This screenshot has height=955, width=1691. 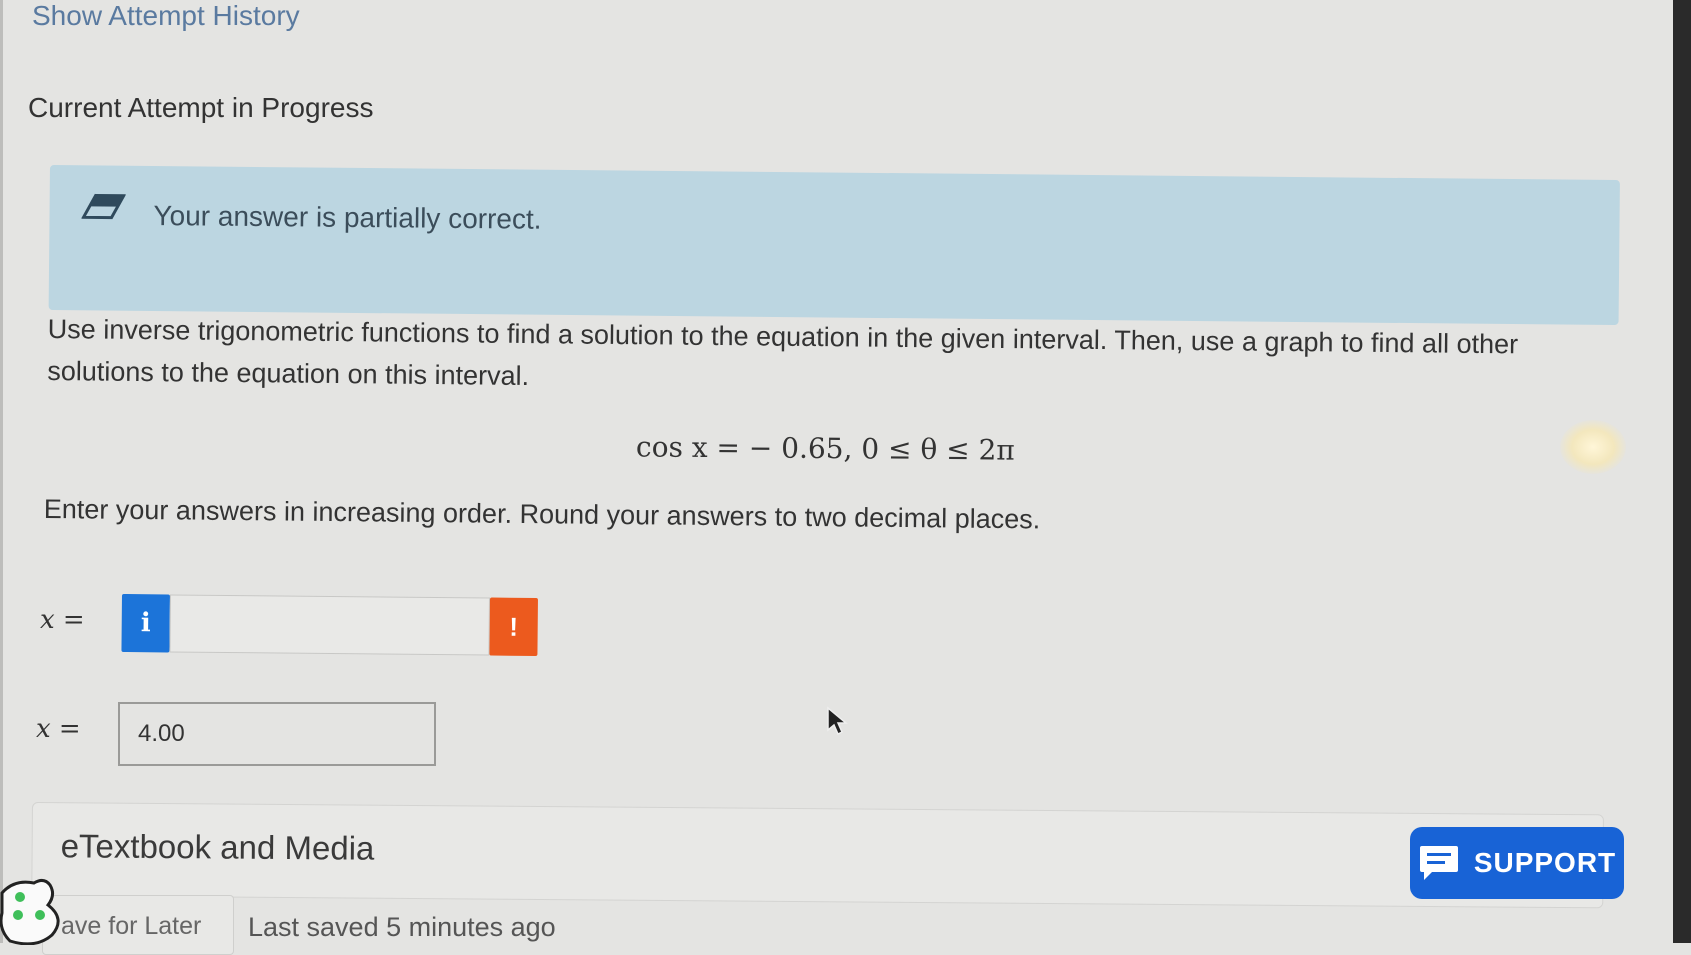 I want to click on show-attempt-history-link: Show Attempt History, so click(x=166, y=16).